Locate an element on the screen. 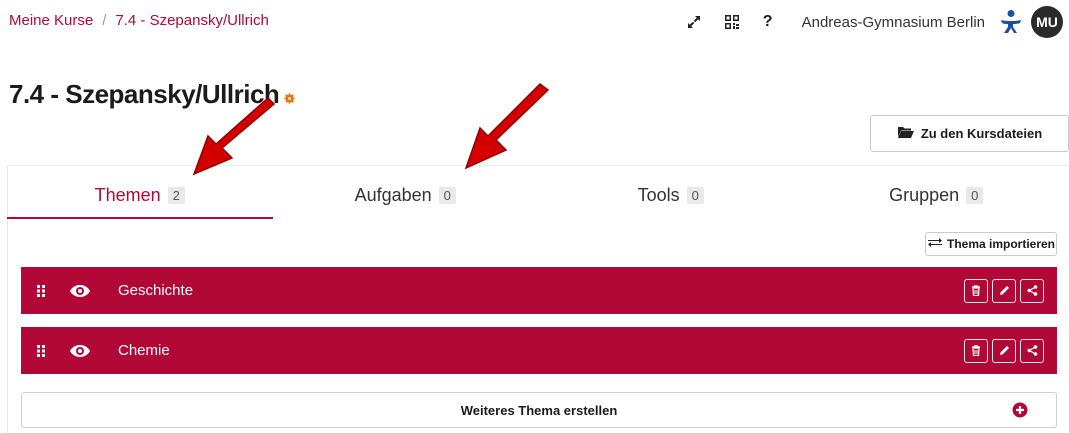 The width and height of the screenshot is (1069, 433). topic-title: Geschichte is located at coordinates (541, 290).